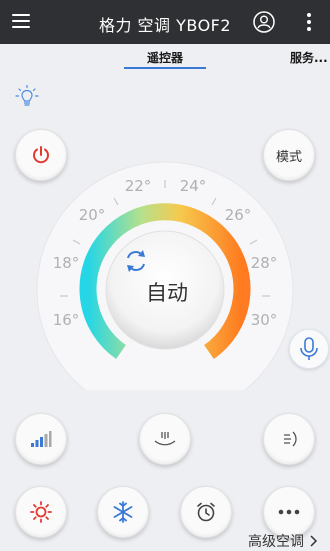 Image resolution: width=330 pixels, height=551 pixels. I want to click on snowflake-icon, so click(123, 512).